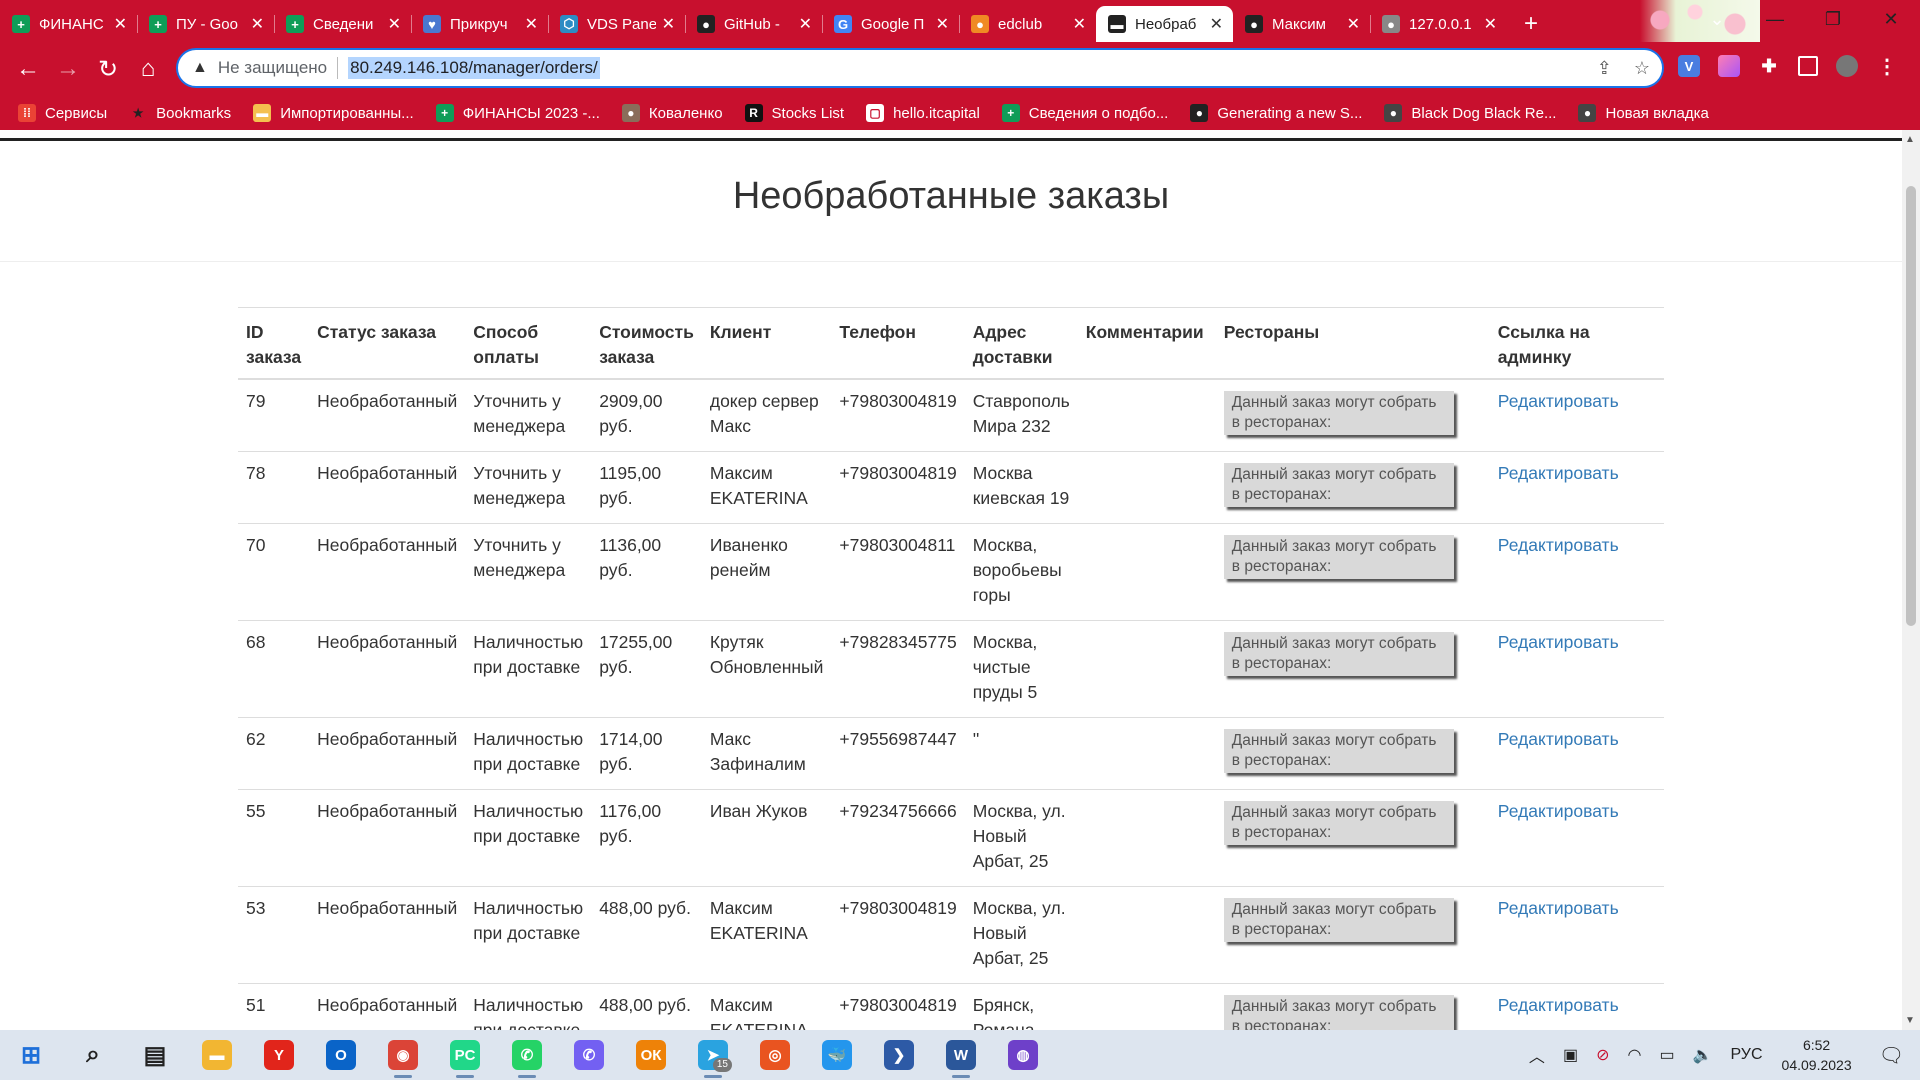 This screenshot has width=1920, height=1080. I want to click on bookmark-item: ▢ hello.itcapital, so click(923, 113).